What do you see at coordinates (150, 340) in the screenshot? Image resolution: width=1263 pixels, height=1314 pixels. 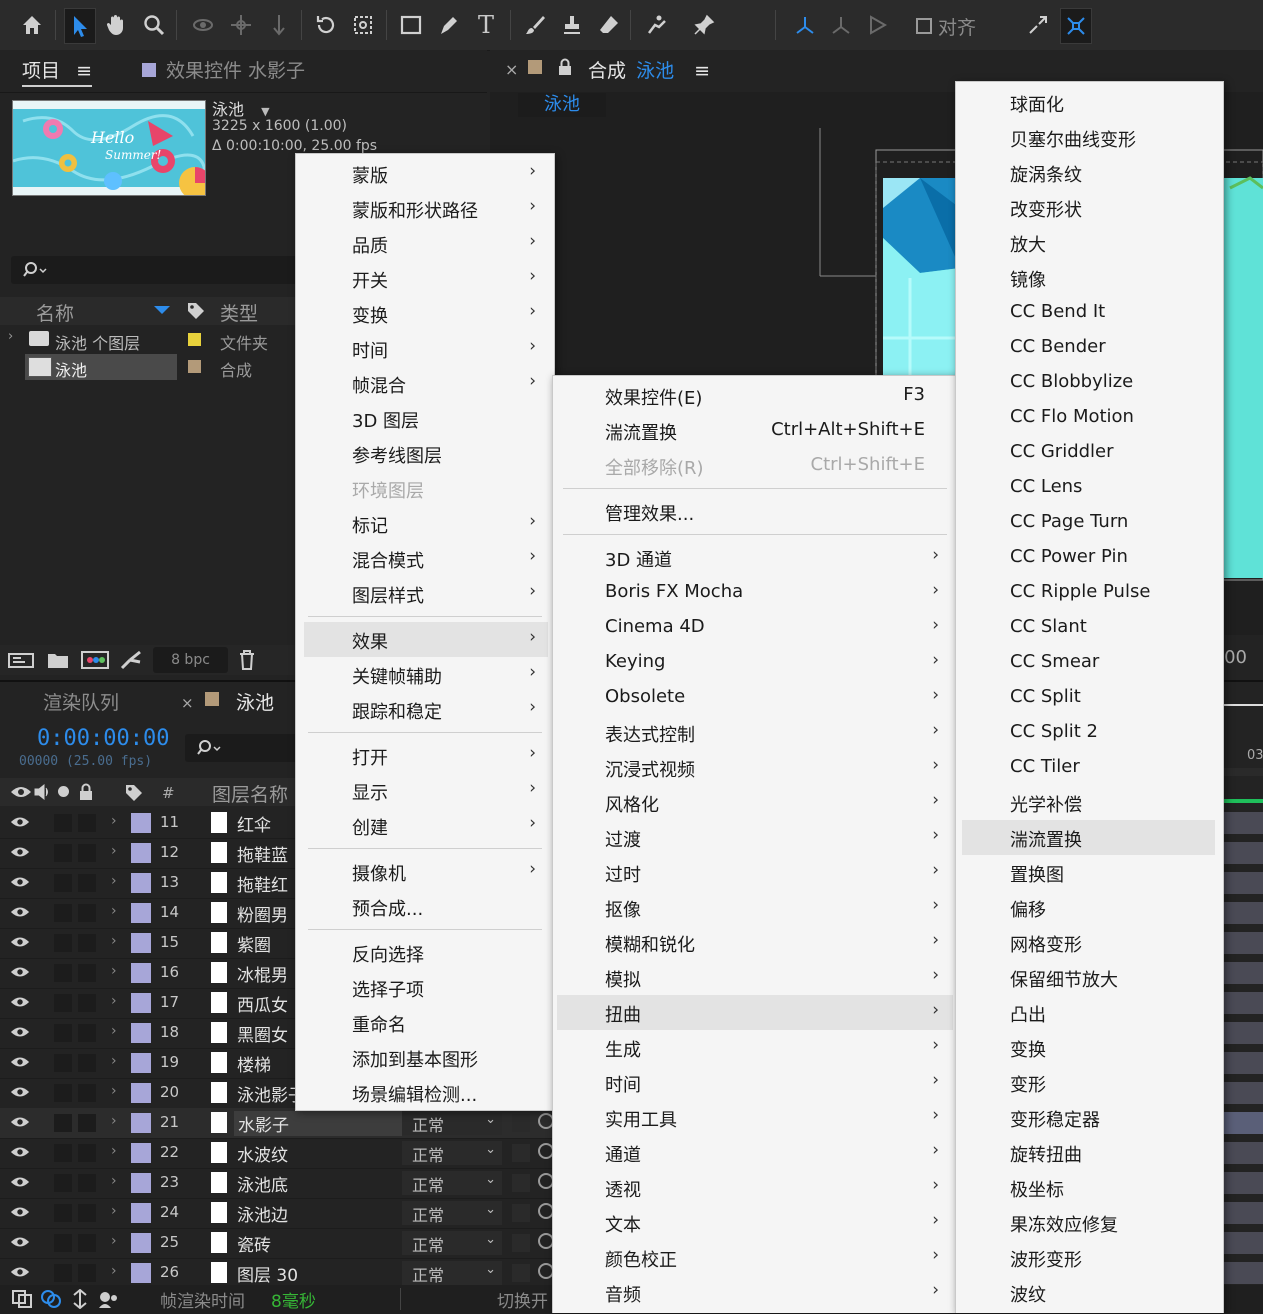 I see `project-item-folder: › 泳池 个图层 文件夹` at bounding box center [150, 340].